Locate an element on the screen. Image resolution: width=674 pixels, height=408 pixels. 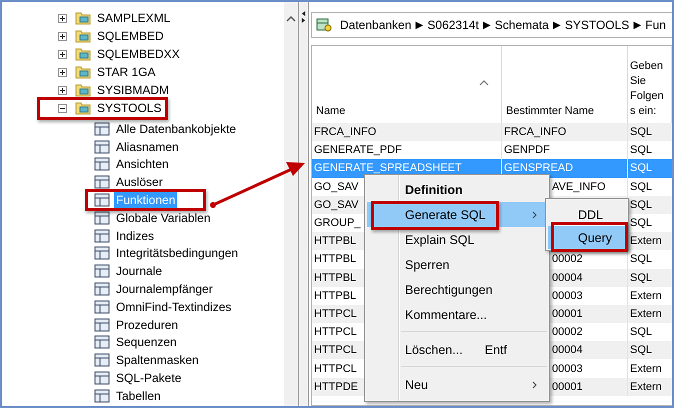
column-title: Bestimmter Name is located at coordinates (550, 111).